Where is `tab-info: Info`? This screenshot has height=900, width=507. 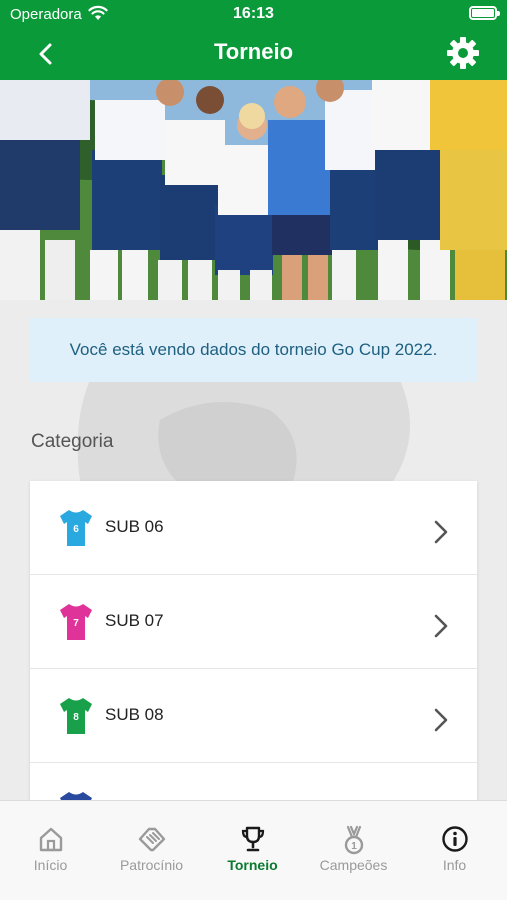
tab-info: Info is located at coordinates (454, 850).